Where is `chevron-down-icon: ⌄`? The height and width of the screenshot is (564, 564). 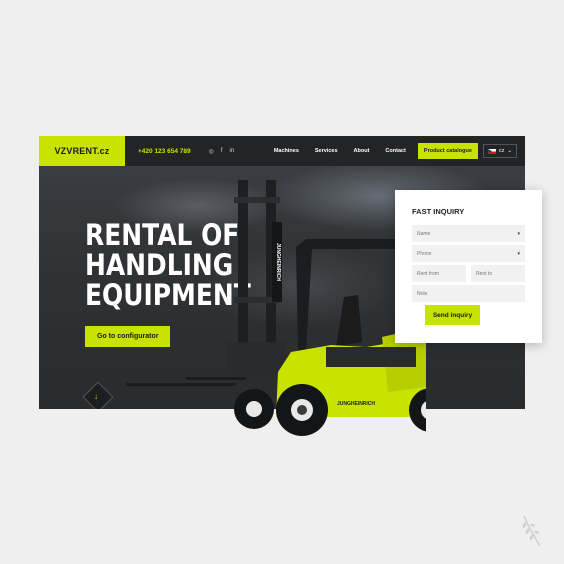 chevron-down-icon: ⌄ is located at coordinates (509, 151).